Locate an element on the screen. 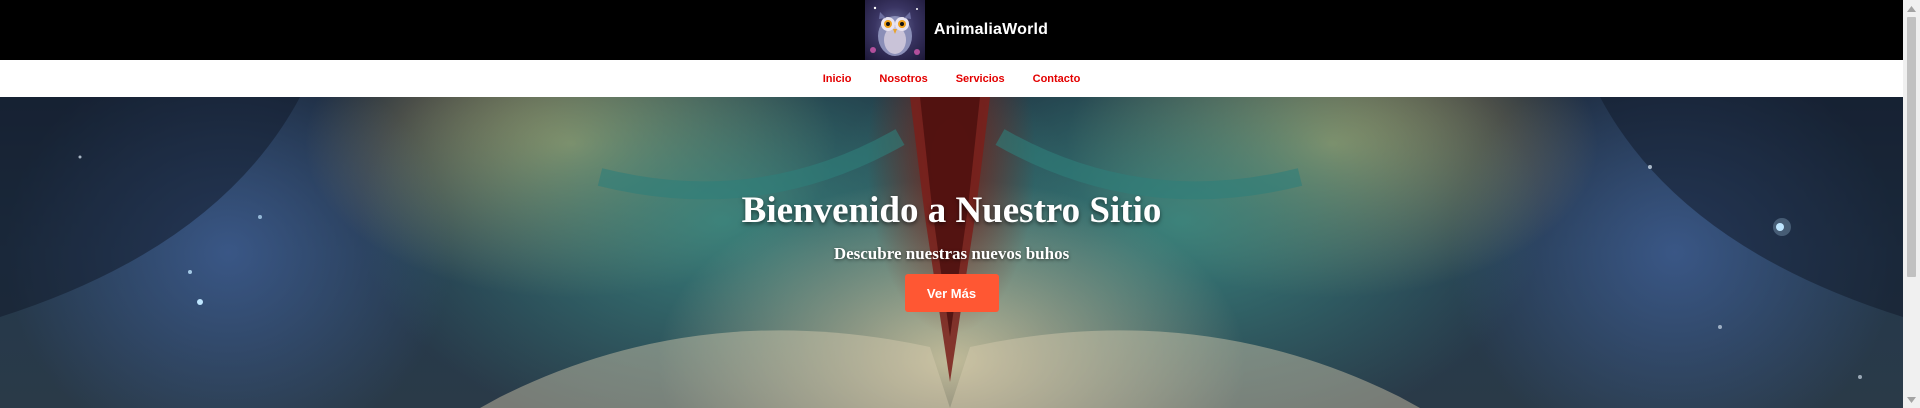 The image size is (1920, 408). top-header: AnimaliaWorld is located at coordinates (951, 30).